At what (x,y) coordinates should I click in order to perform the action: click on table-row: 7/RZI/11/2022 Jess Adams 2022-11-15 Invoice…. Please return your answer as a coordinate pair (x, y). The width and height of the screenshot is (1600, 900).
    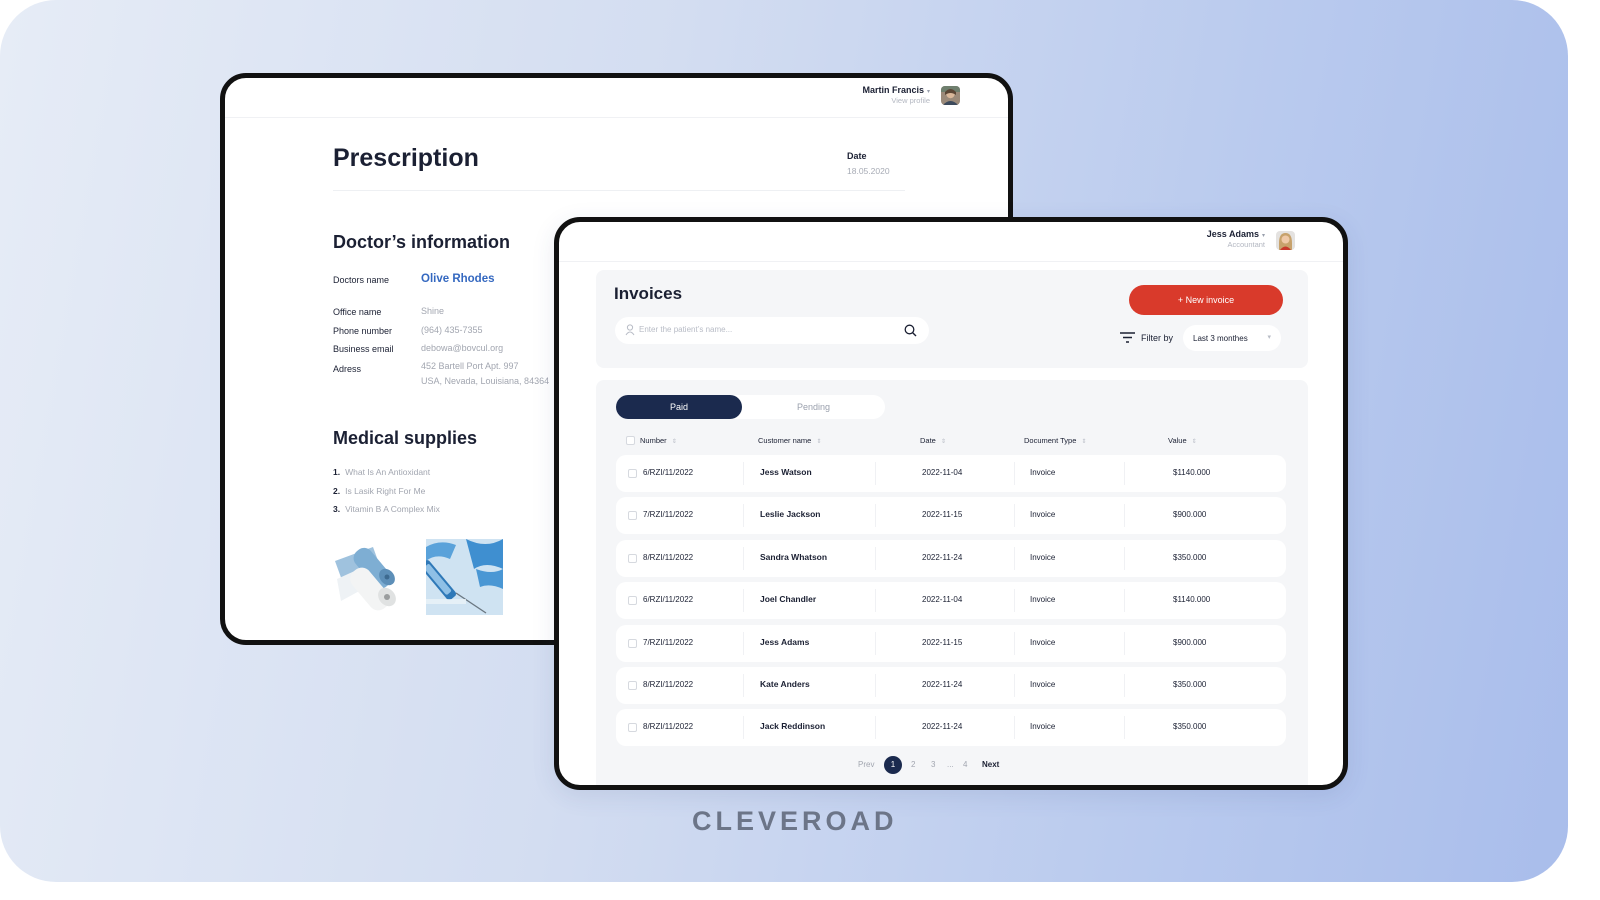
    Looking at the image, I should click on (951, 643).